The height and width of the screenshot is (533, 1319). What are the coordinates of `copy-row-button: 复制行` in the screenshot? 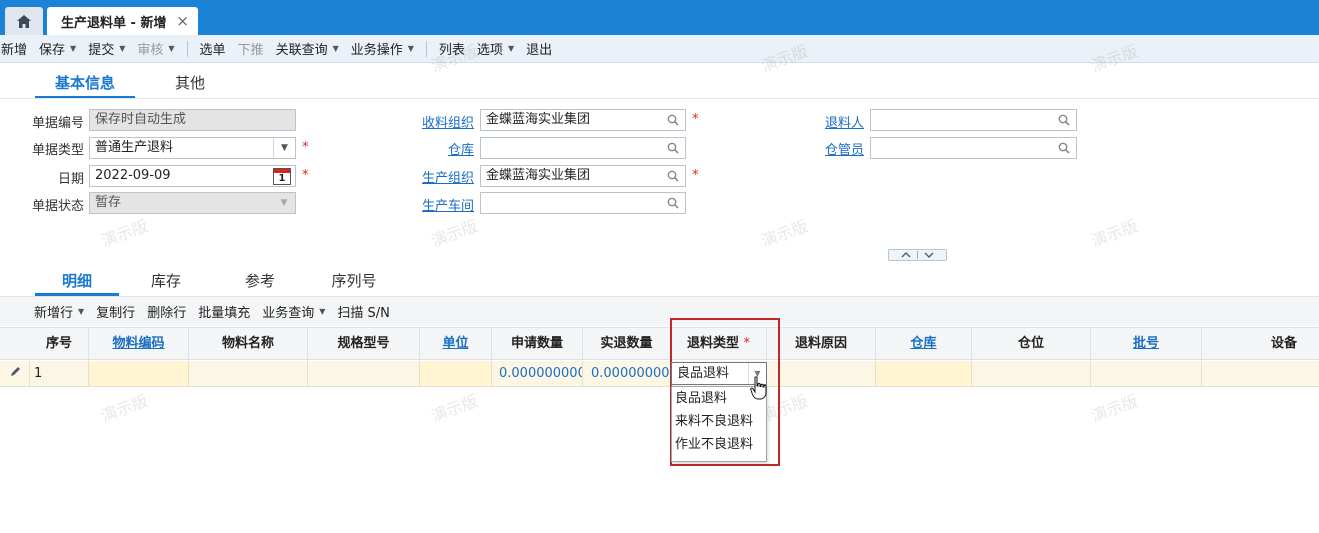 It's located at (115, 312).